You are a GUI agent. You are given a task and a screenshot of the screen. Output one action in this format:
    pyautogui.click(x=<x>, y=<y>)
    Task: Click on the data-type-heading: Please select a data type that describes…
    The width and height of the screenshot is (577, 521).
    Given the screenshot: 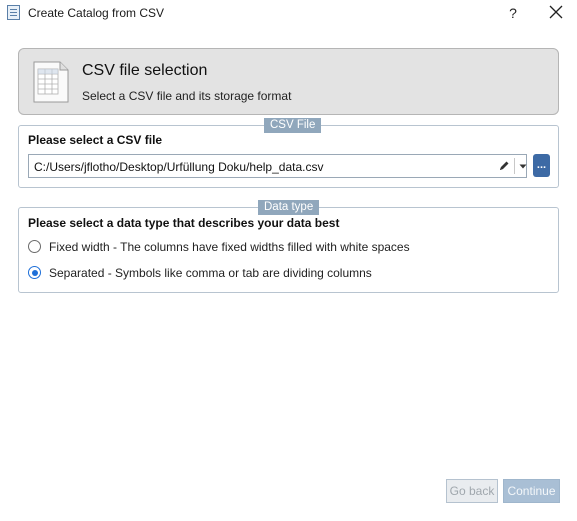 What is the action you would take?
    pyautogui.click(x=184, y=223)
    